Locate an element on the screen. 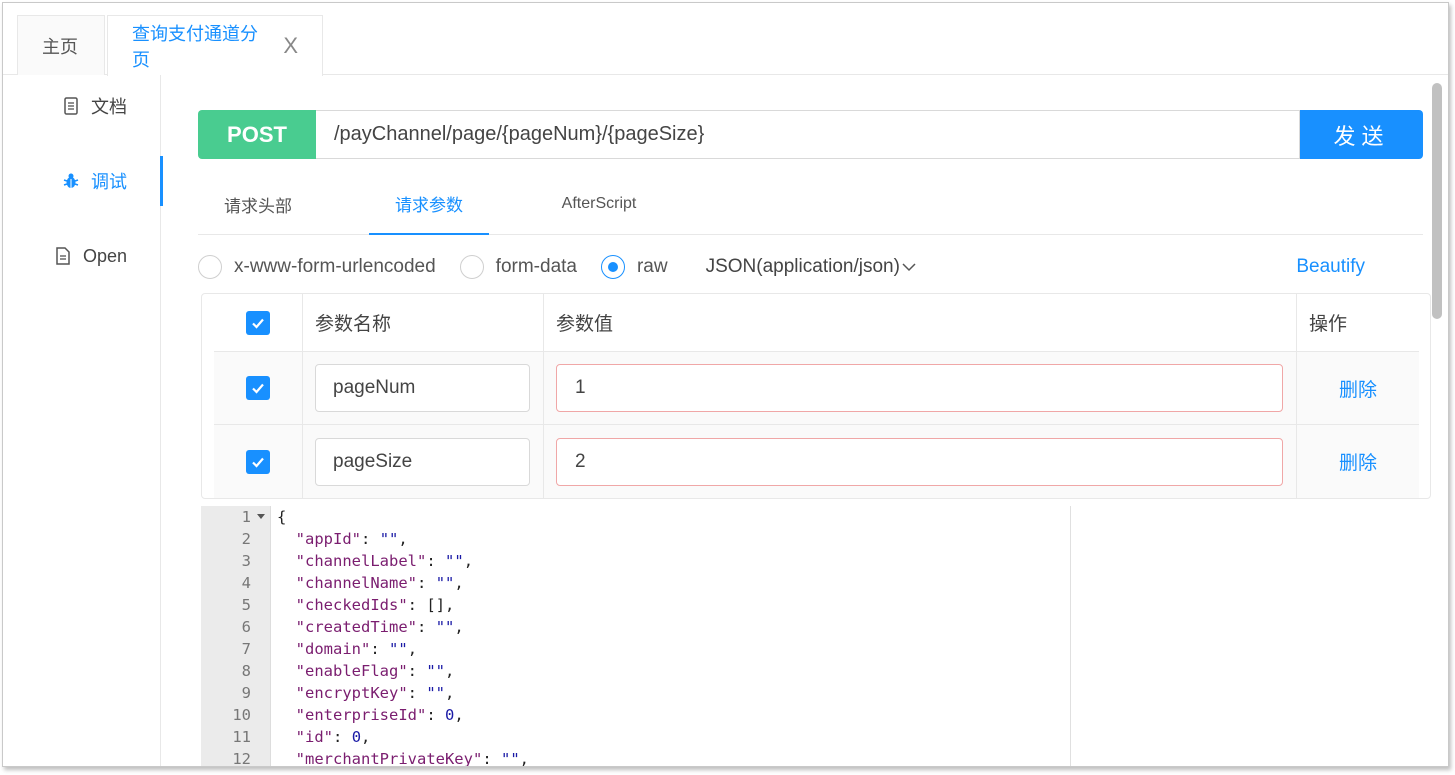 This screenshot has height=775, width=1455. line-number: 2 is located at coordinates (246, 539).